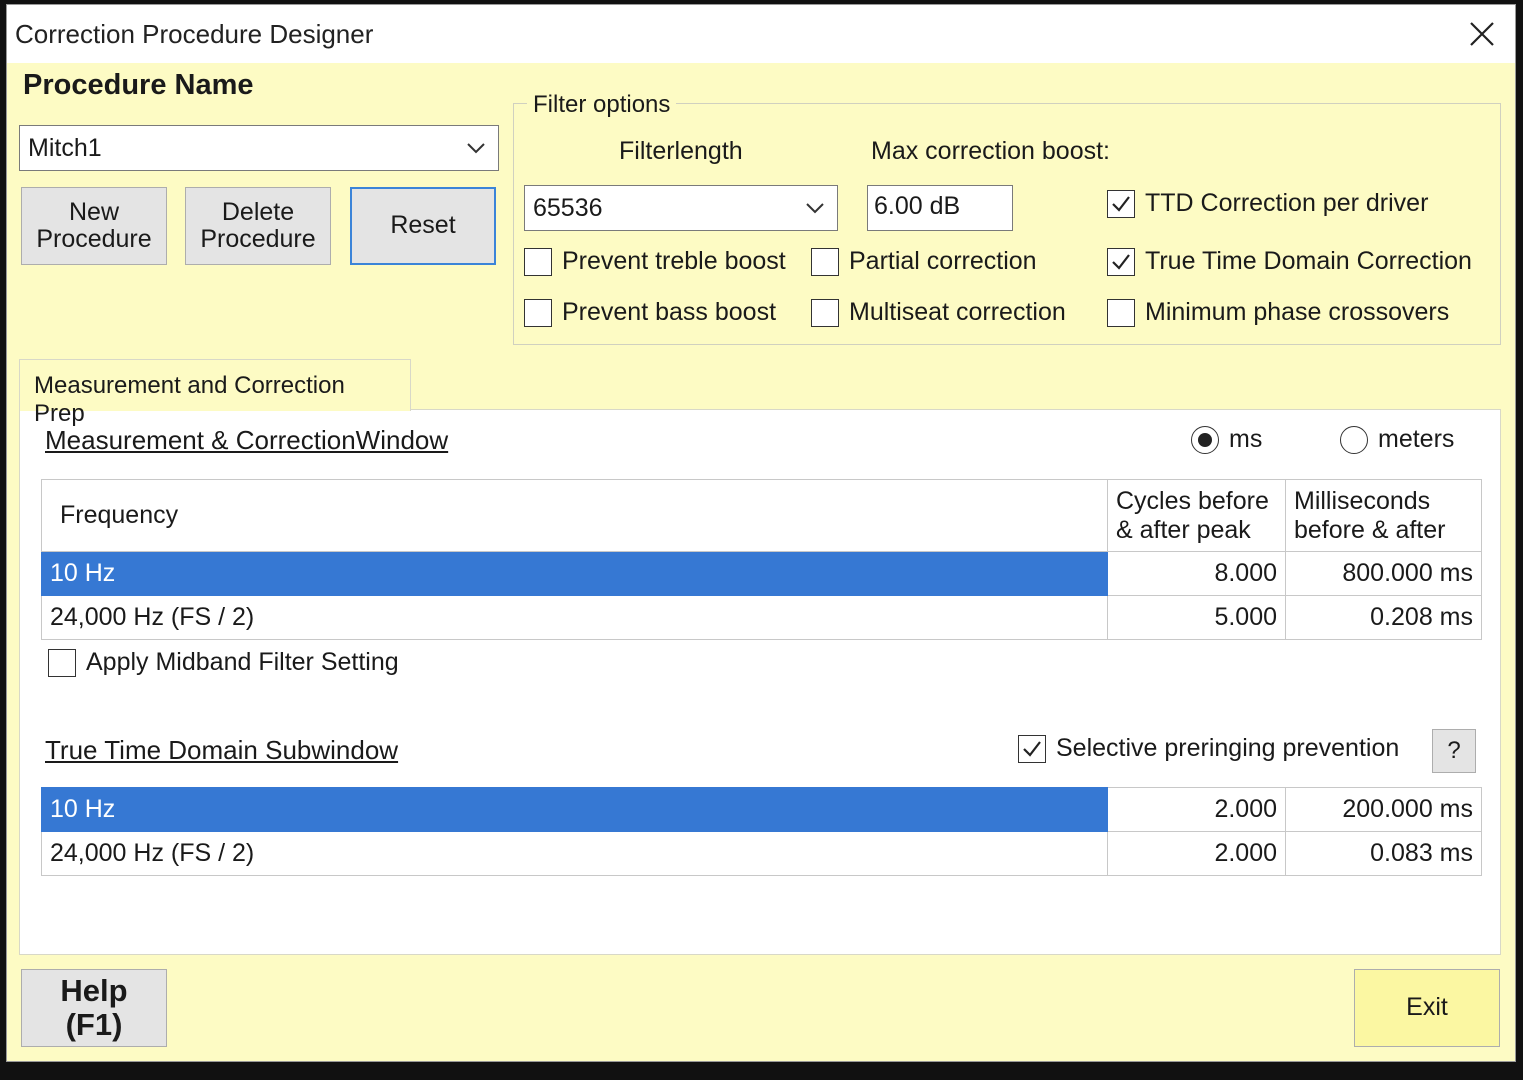 The height and width of the screenshot is (1080, 1523). I want to click on radio-dot, so click(1205, 439).